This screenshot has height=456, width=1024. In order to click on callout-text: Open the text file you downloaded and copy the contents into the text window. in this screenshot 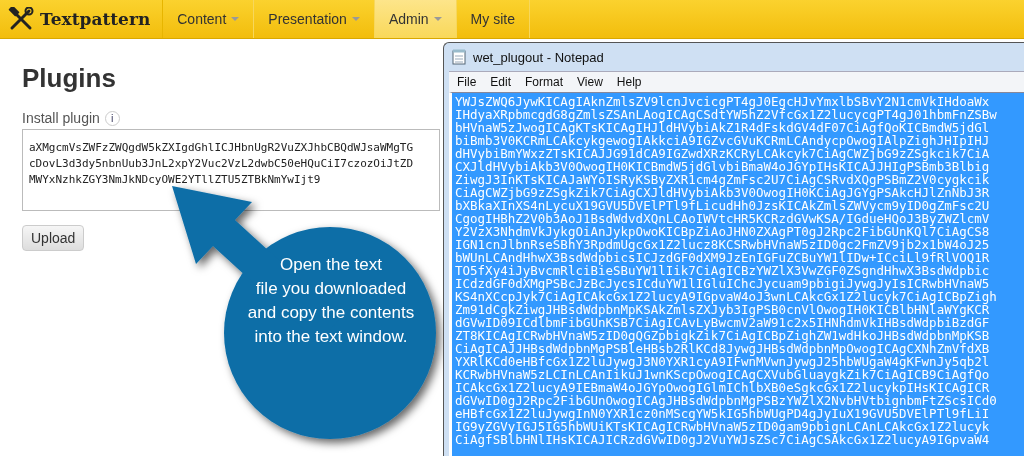, I will do `click(331, 301)`.